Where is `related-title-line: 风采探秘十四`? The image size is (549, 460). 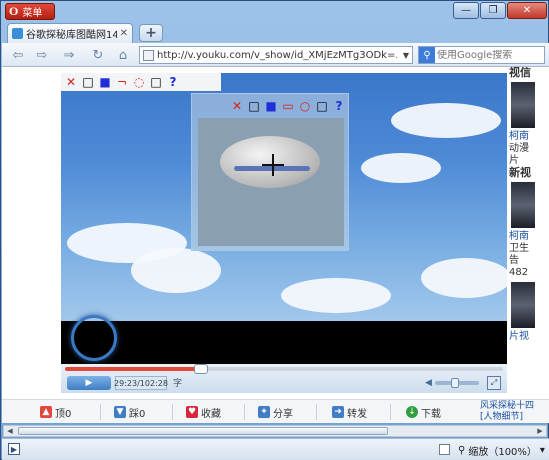
related-title-line: 风采探秘十四 is located at coordinates (507, 406).